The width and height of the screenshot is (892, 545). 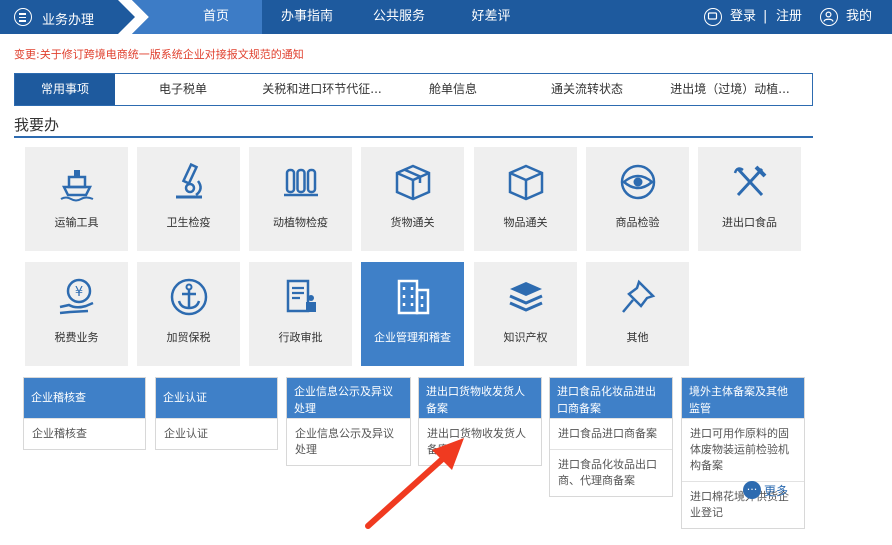 What do you see at coordinates (526, 182) in the screenshot?
I see `cube-icon` at bounding box center [526, 182].